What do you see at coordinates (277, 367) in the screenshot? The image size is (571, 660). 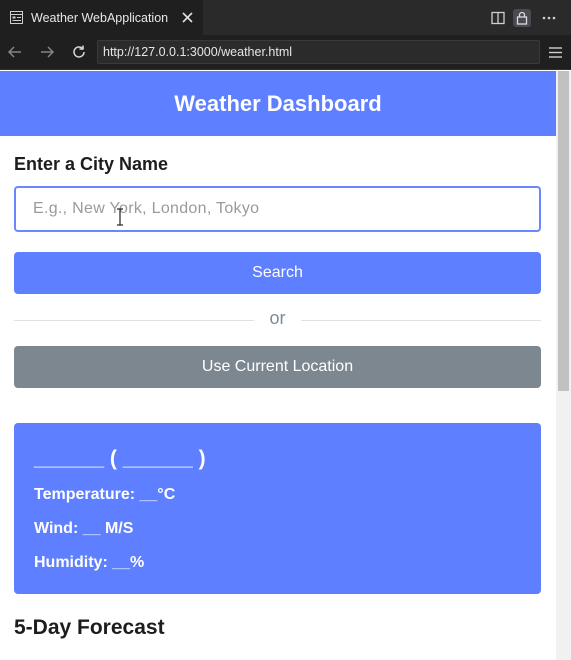 I see `use-current-location-button: Use Current Location` at bounding box center [277, 367].